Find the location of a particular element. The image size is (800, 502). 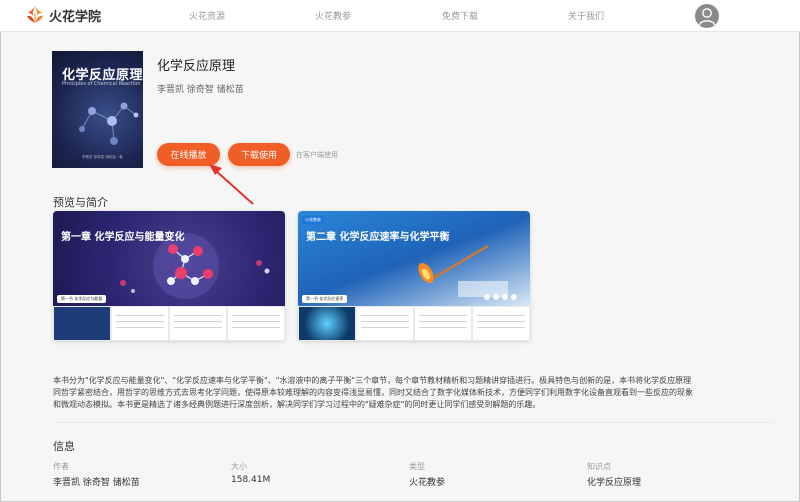

nav-item-teaching: 火花教参 is located at coordinates (333, 15).